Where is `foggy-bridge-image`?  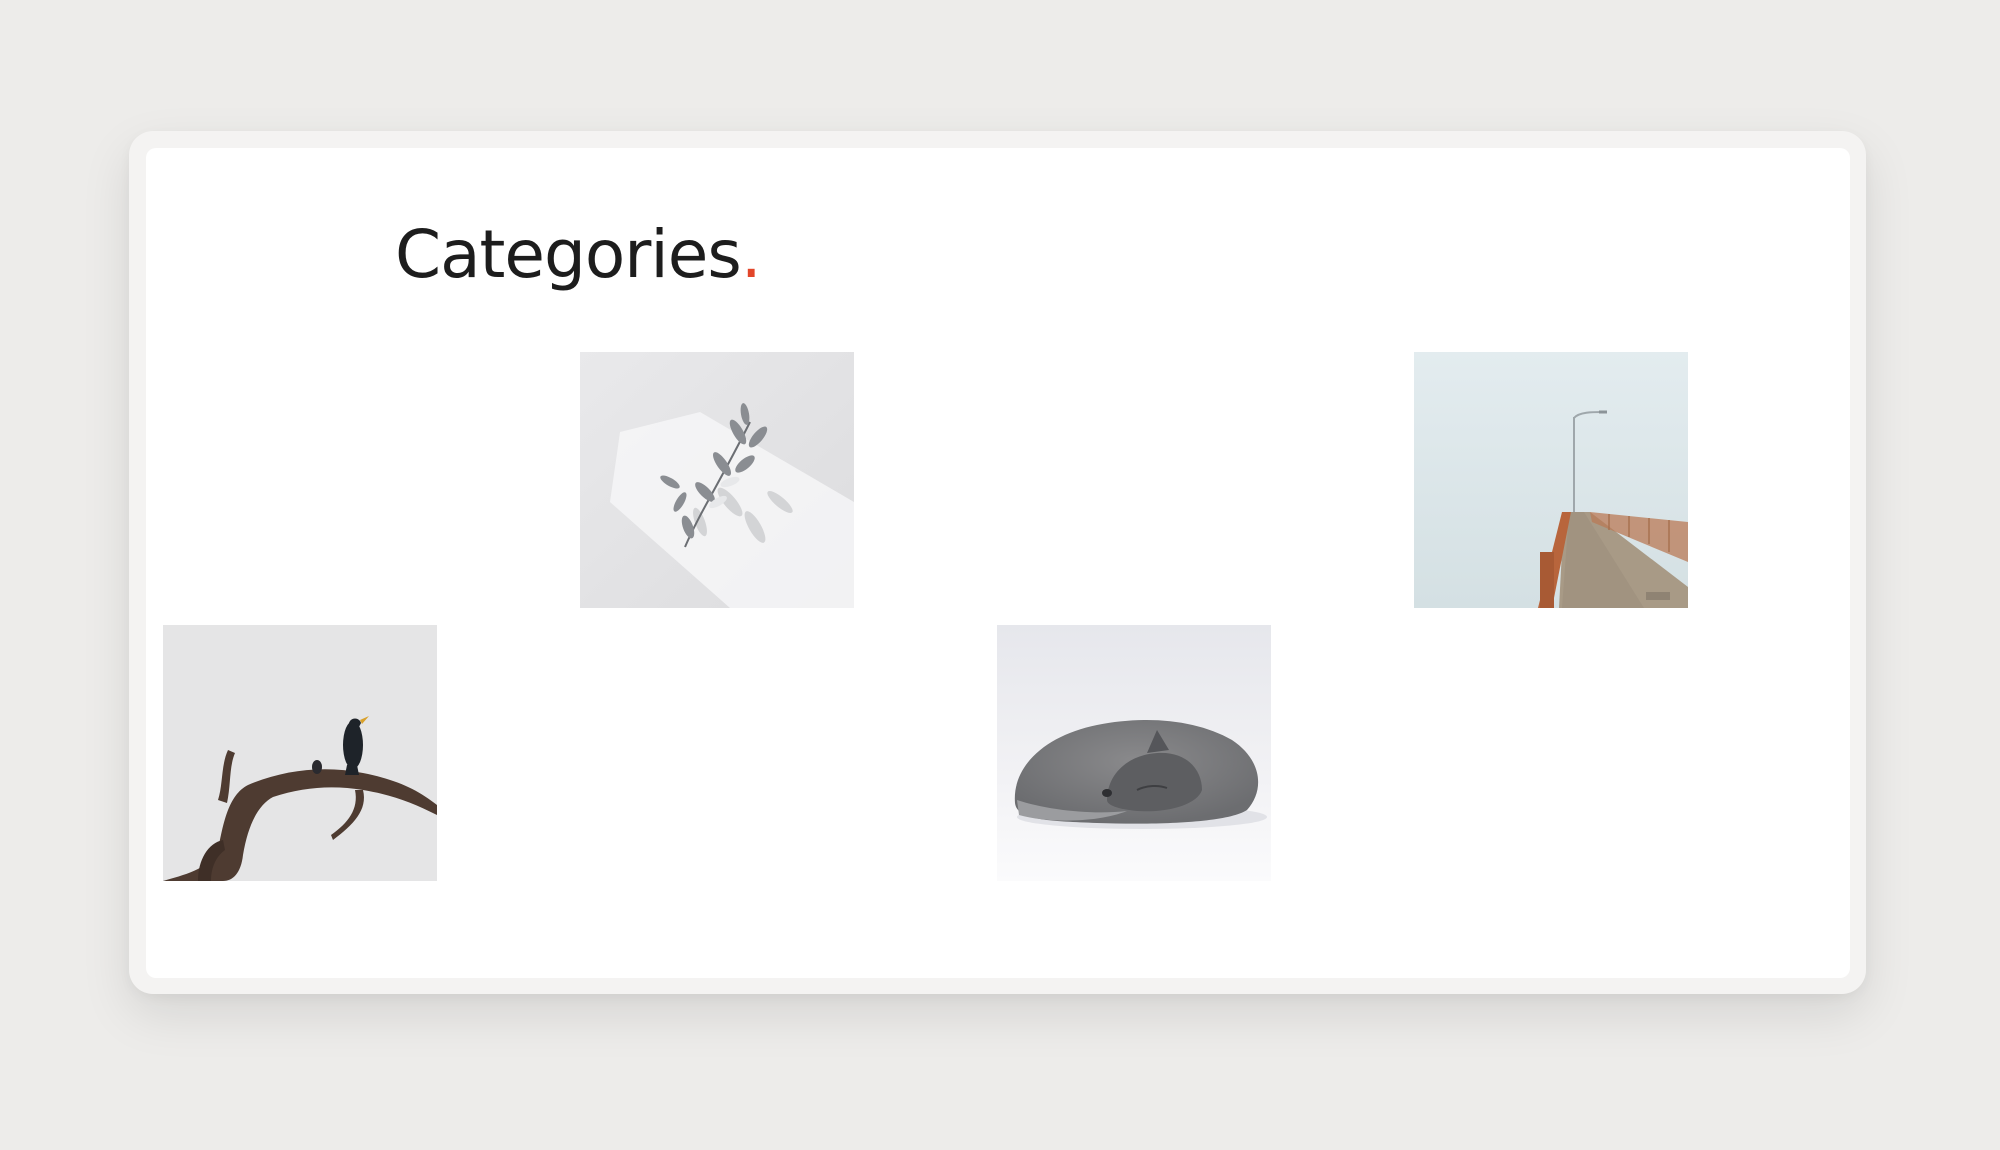 foggy-bridge-image is located at coordinates (1551, 480).